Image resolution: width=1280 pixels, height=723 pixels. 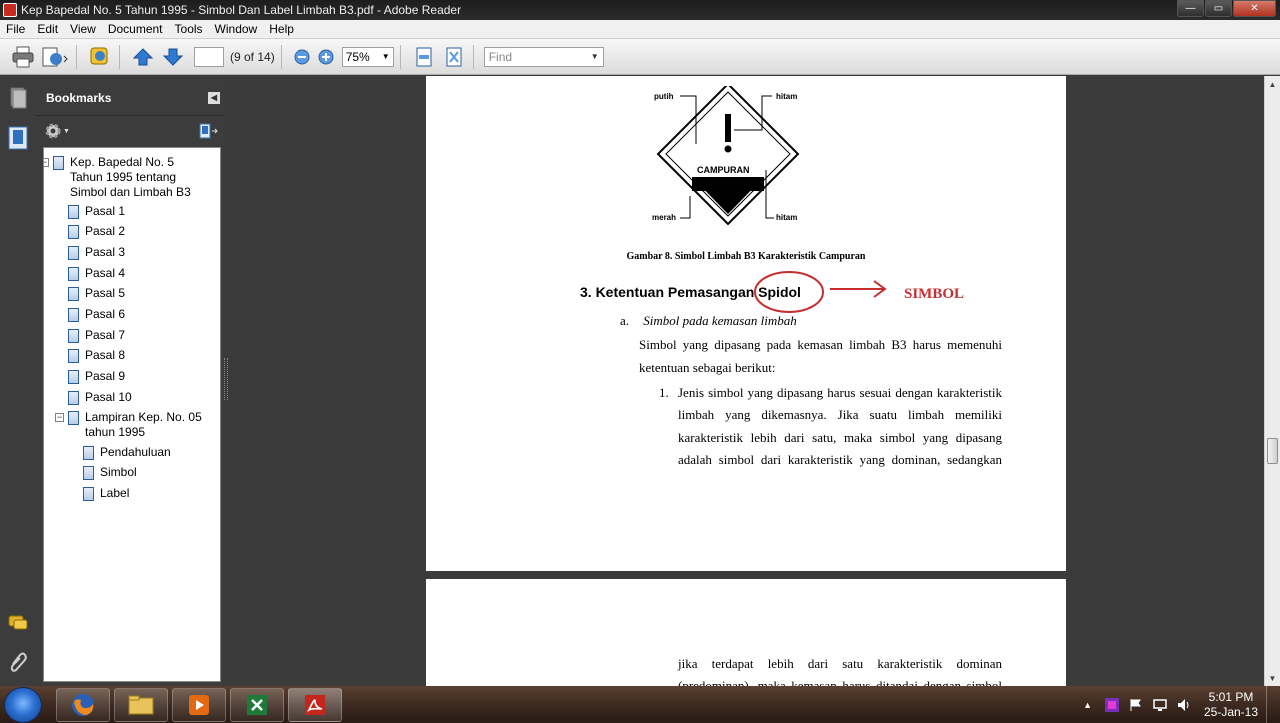 I want to click on menu-tools: Tools, so click(x=189, y=29).